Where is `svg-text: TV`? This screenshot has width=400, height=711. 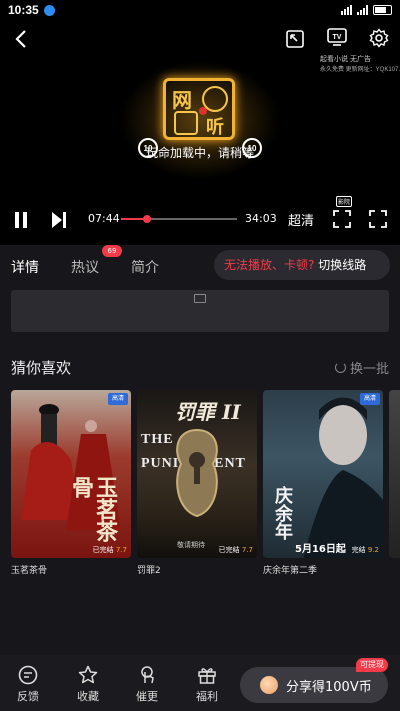 svg-text: TV is located at coordinates (337, 37).